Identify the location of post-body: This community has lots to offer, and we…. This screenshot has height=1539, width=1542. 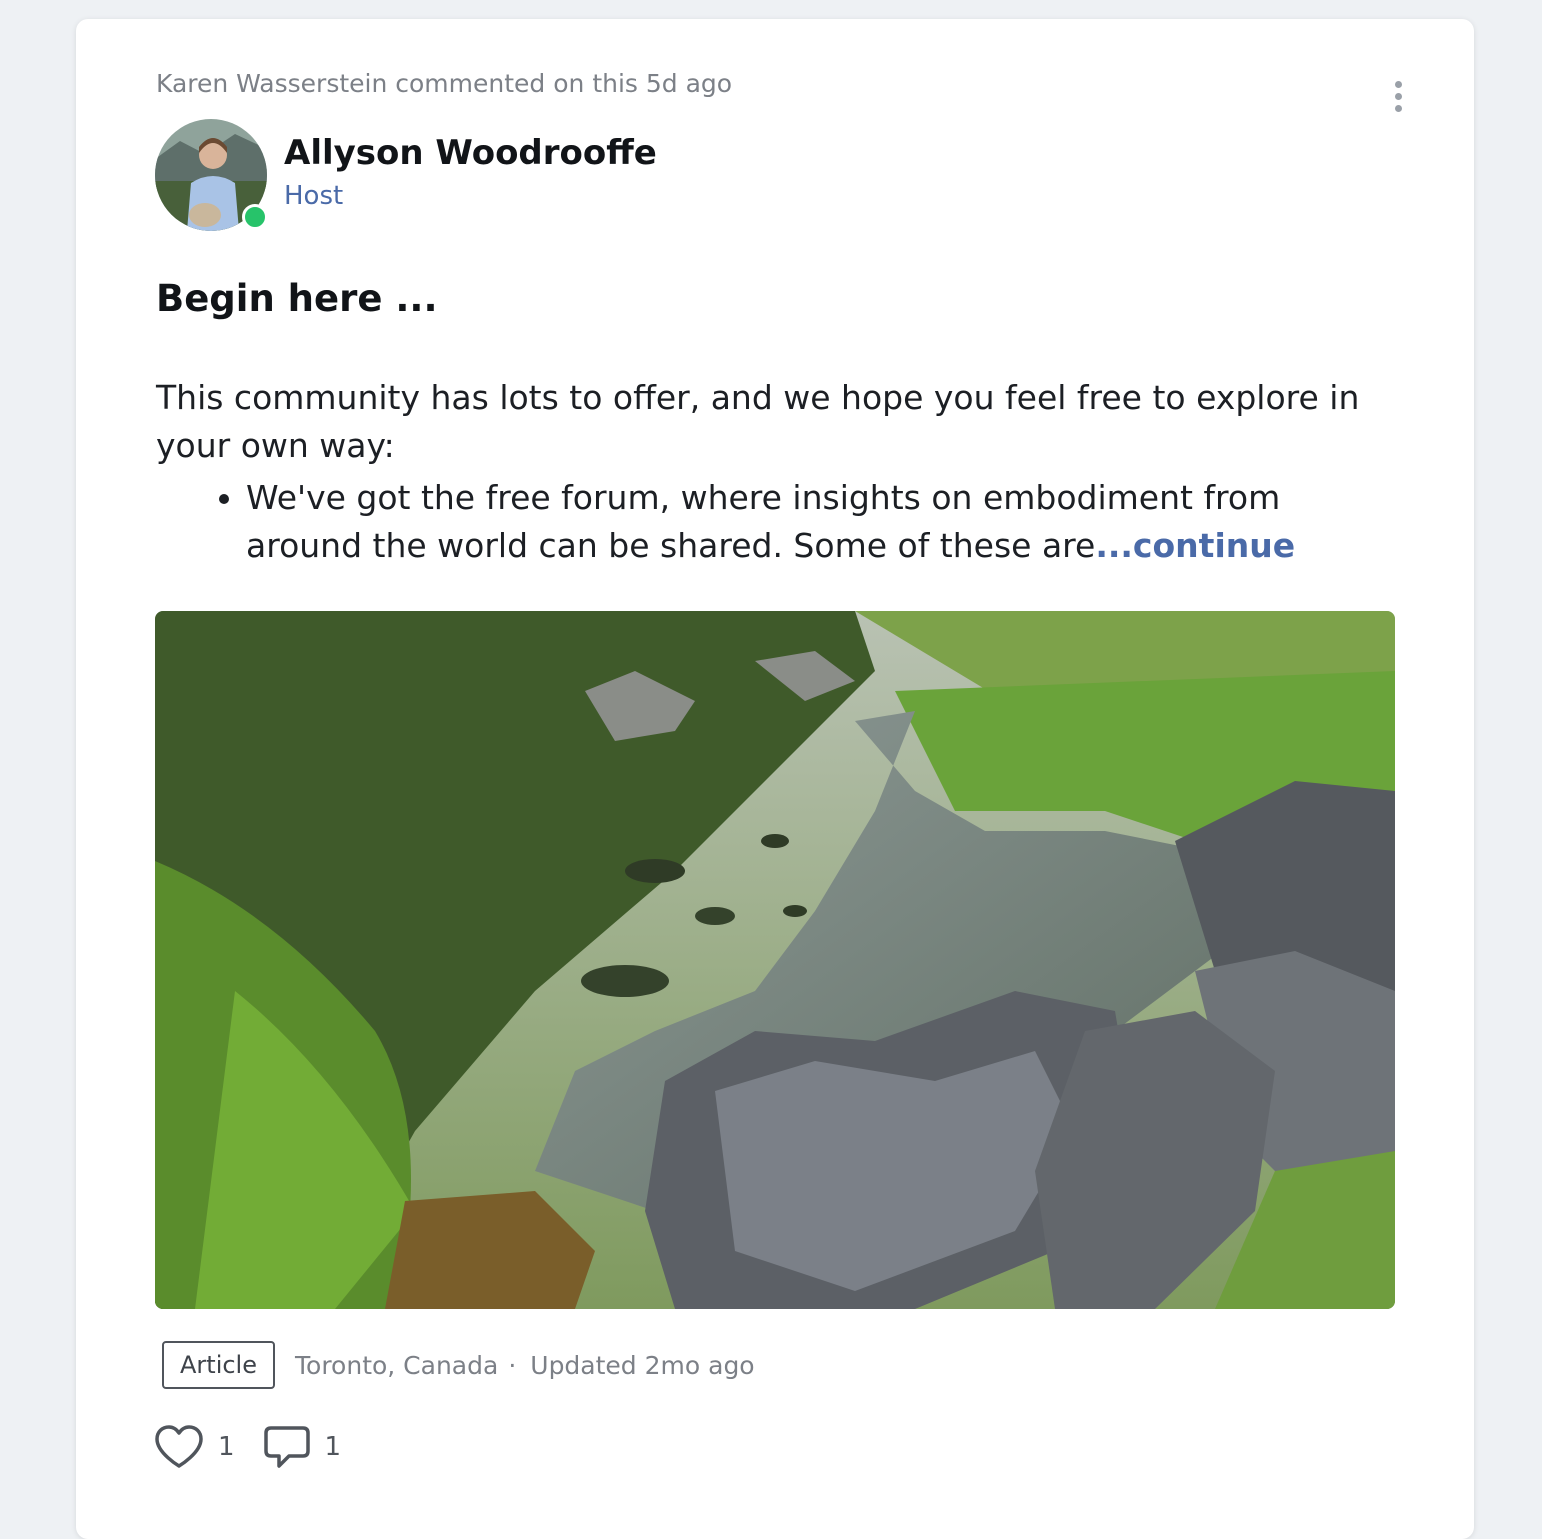
(776, 472).